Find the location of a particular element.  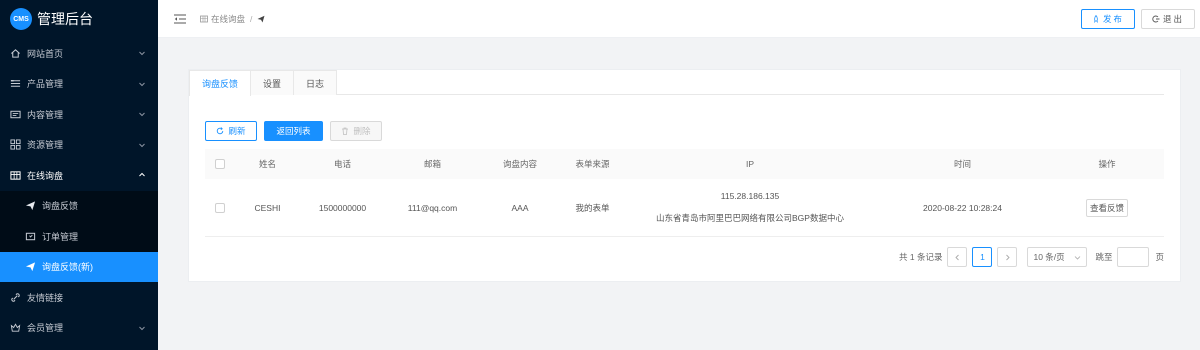

pagination: 共 1 条记录 1 10 条/页 跳至 页 is located at coordinates (1031, 257).